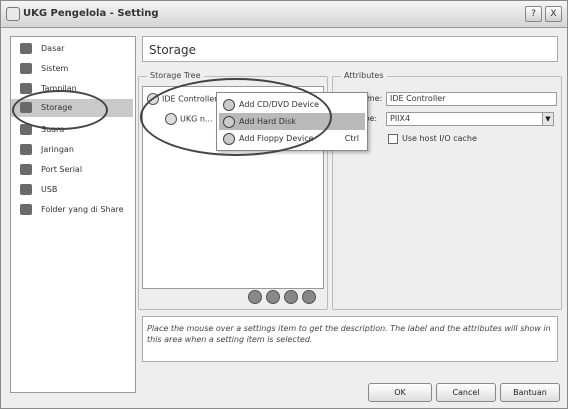 This screenshot has width=568, height=409. I want to click on sidebar-item-label: USB, so click(49, 189).